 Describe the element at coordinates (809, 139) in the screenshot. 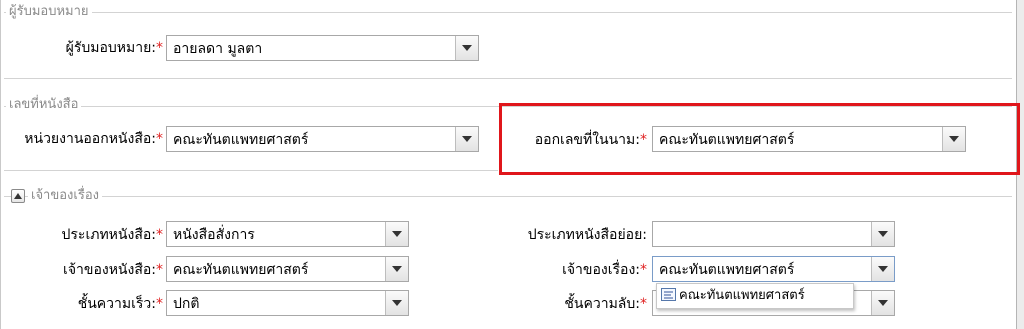

I see `issue-in-name-select: คณะทันตแพทยศาสตร์` at that location.